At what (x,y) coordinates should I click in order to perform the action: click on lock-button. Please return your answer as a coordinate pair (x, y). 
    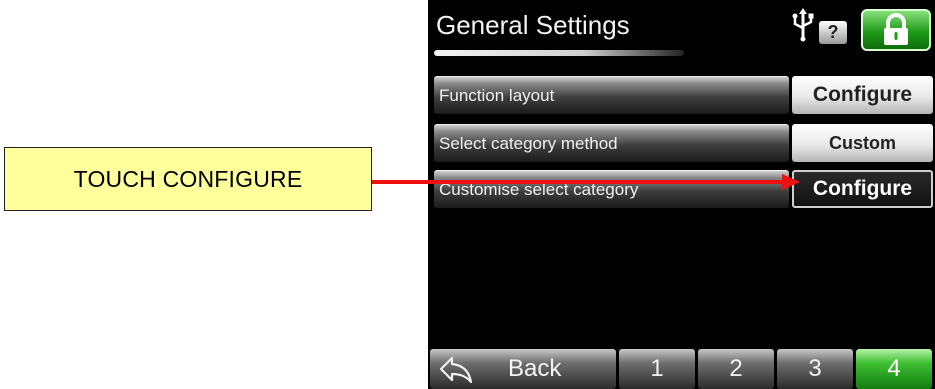
    Looking at the image, I should click on (896, 30).